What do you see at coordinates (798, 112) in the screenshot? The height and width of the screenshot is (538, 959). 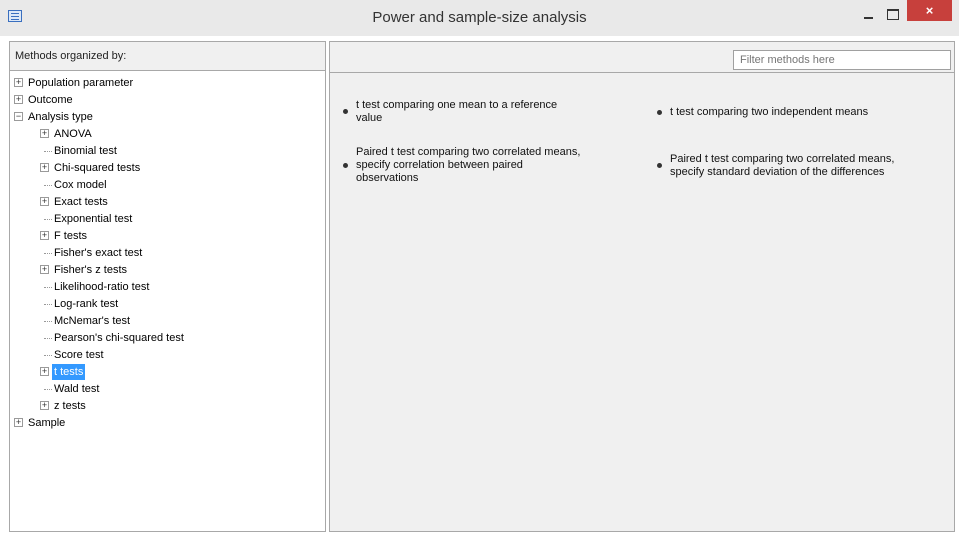 I see `method-two-independent-means: t test comparing two independent means` at bounding box center [798, 112].